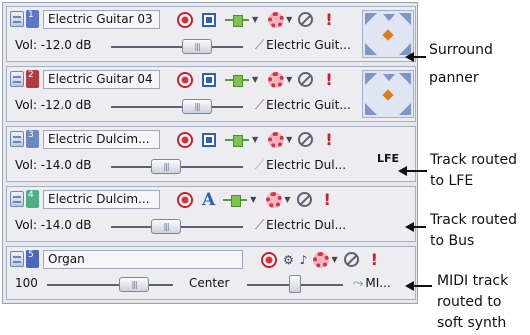 Image resolution: width=530 pixels, height=335 pixels. I want to click on track-number-3: 3, so click(25, 139).